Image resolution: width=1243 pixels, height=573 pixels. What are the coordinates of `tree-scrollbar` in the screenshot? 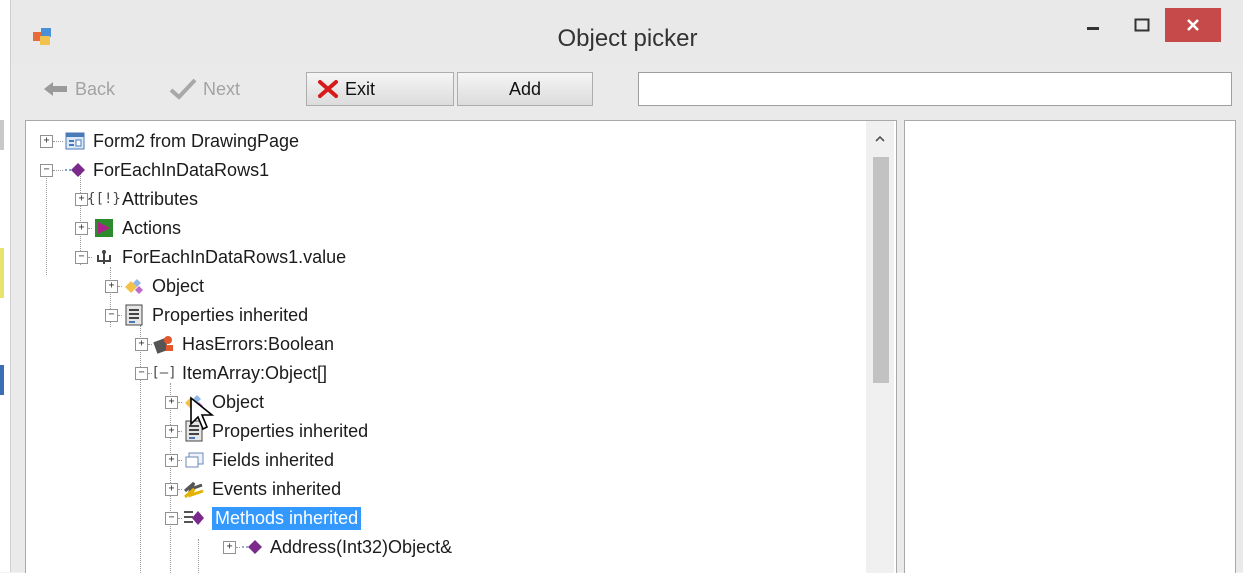 It's located at (880, 347).